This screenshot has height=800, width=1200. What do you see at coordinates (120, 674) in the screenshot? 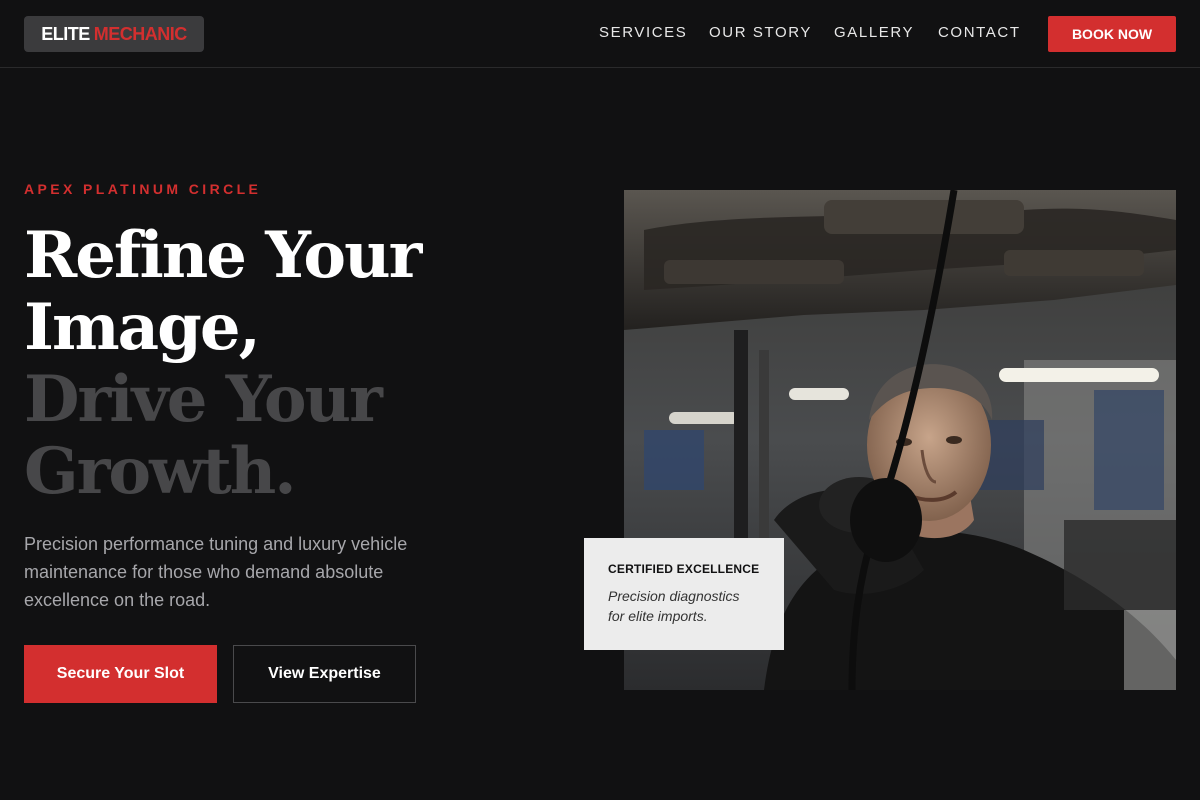
I see `secure-slot-button: Secure Your Slot` at bounding box center [120, 674].